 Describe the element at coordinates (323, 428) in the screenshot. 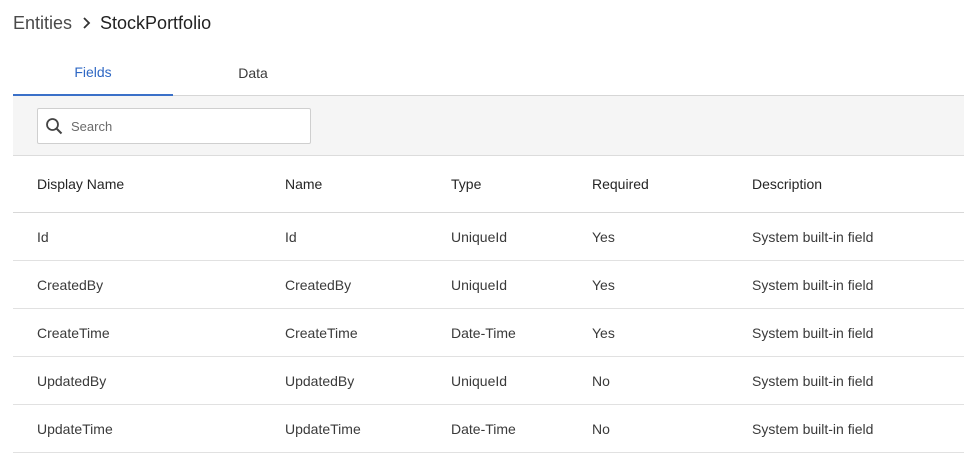

I see `cell-name: UpdateTime` at that location.